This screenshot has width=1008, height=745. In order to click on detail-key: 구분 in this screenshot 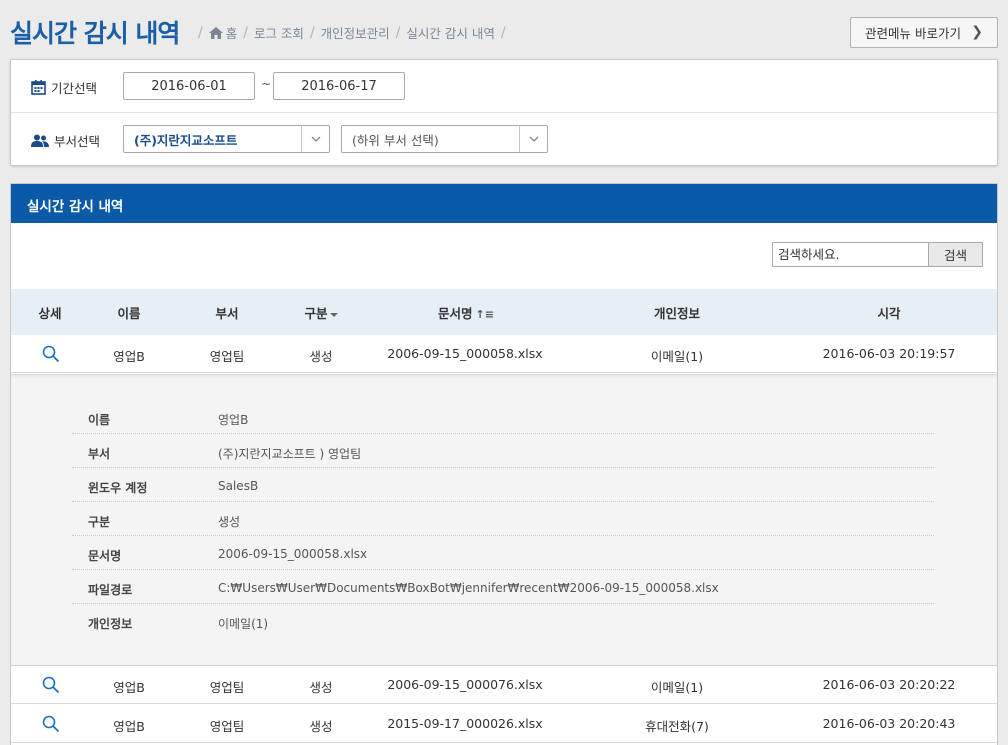, I will do `click(99, 522)`.